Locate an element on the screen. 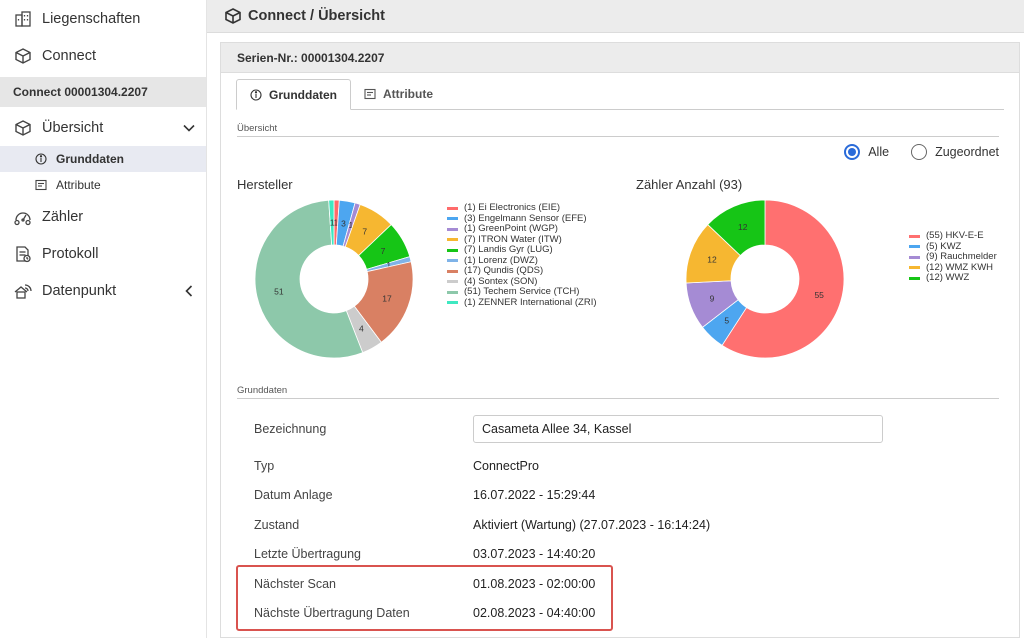 This screenshot has width=1024, height=638. legend-label: (1) Ei Electronics (EIE) is located at coordinates (512, 207).